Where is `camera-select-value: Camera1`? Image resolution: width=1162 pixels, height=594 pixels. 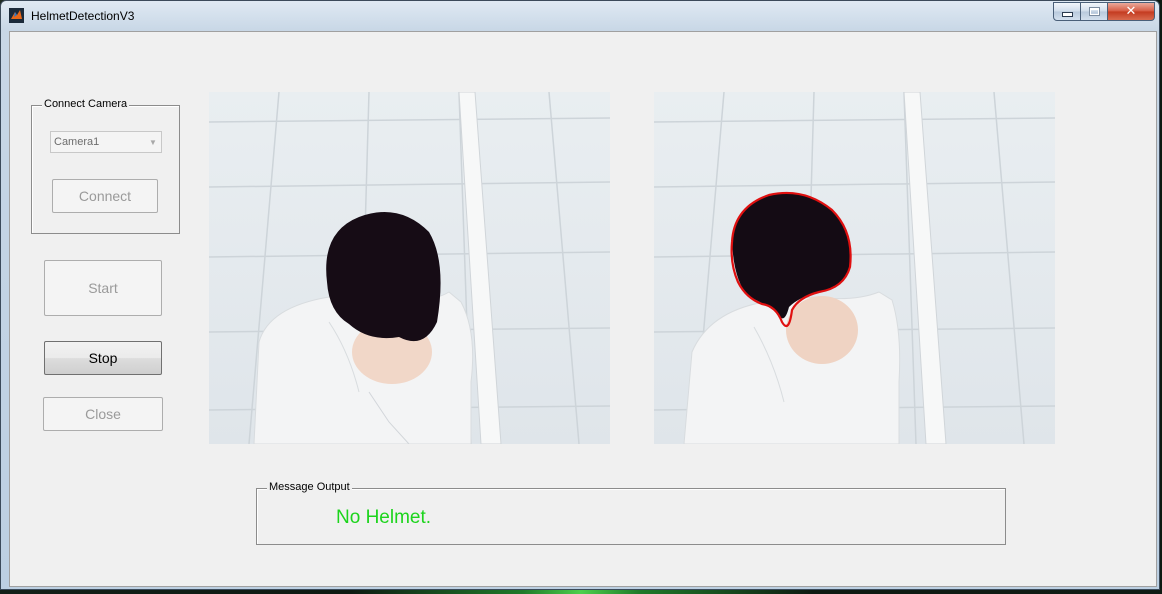
camera-select-value: Camera1 is located at coordinates (77, 142).